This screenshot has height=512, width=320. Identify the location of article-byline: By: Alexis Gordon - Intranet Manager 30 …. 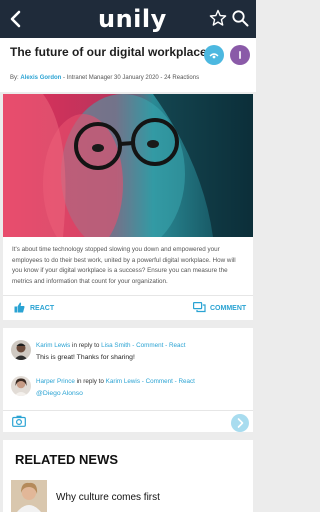
(104, 78).